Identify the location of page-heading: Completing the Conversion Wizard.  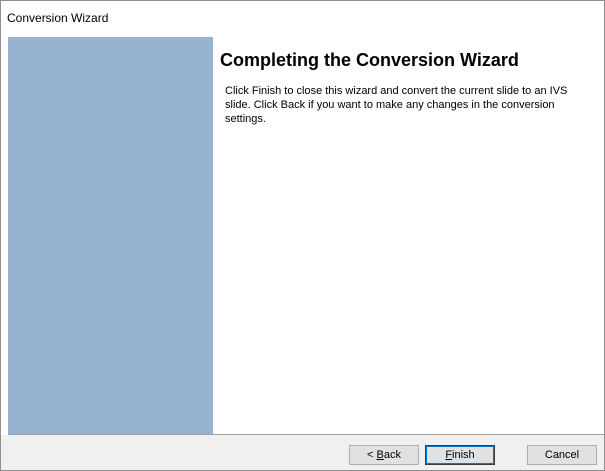
(369, 60).